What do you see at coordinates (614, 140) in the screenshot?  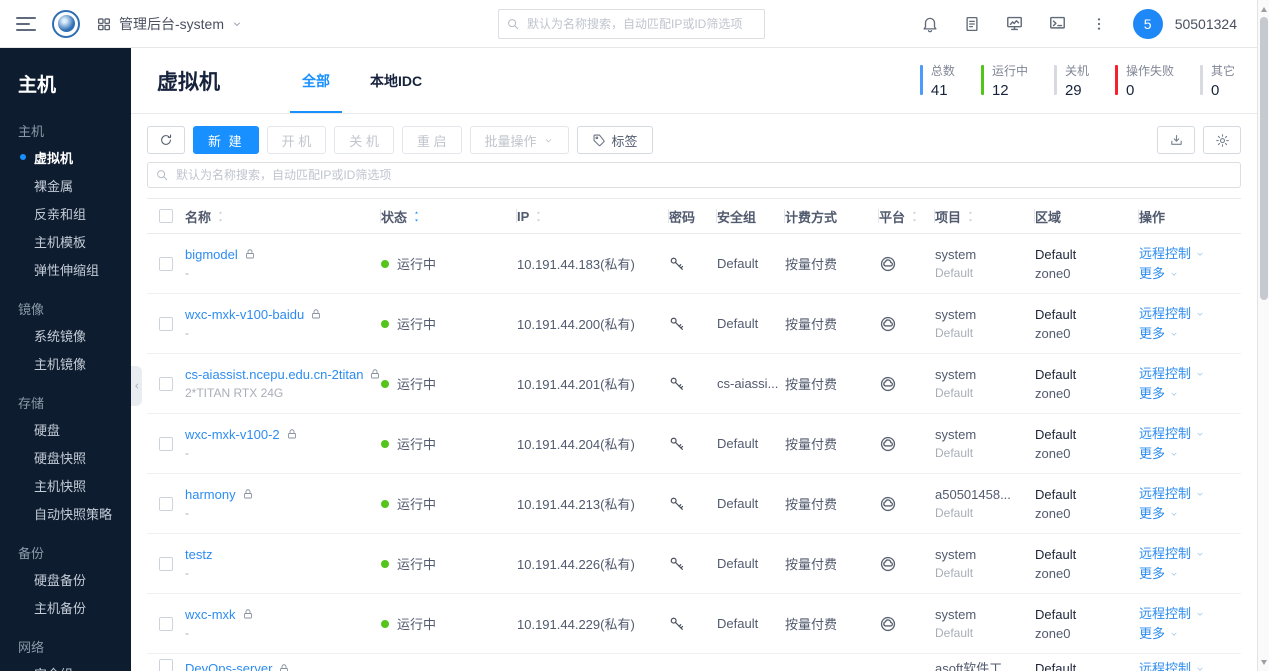 I see `tag-button: 标签` at bounding box center [614, 140].